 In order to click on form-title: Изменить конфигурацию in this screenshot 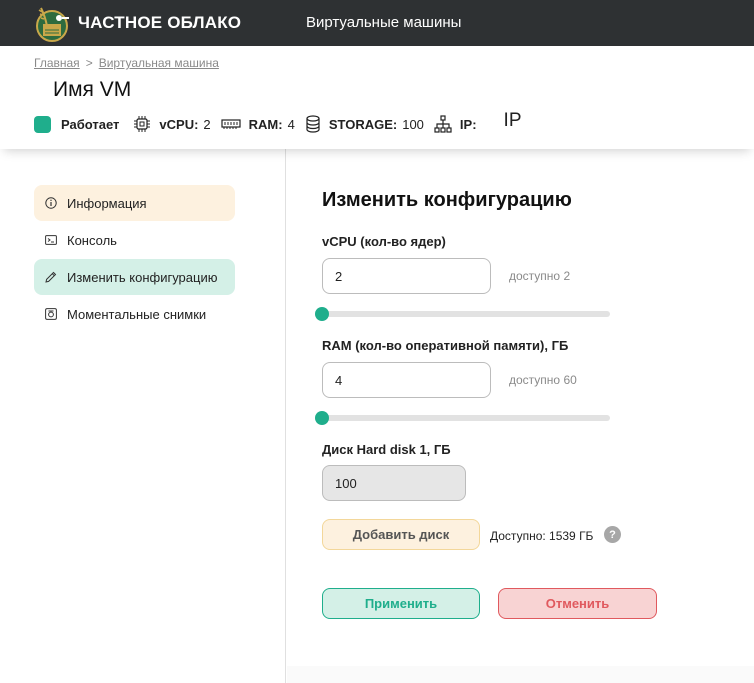, I will do `click(447, 200)`.